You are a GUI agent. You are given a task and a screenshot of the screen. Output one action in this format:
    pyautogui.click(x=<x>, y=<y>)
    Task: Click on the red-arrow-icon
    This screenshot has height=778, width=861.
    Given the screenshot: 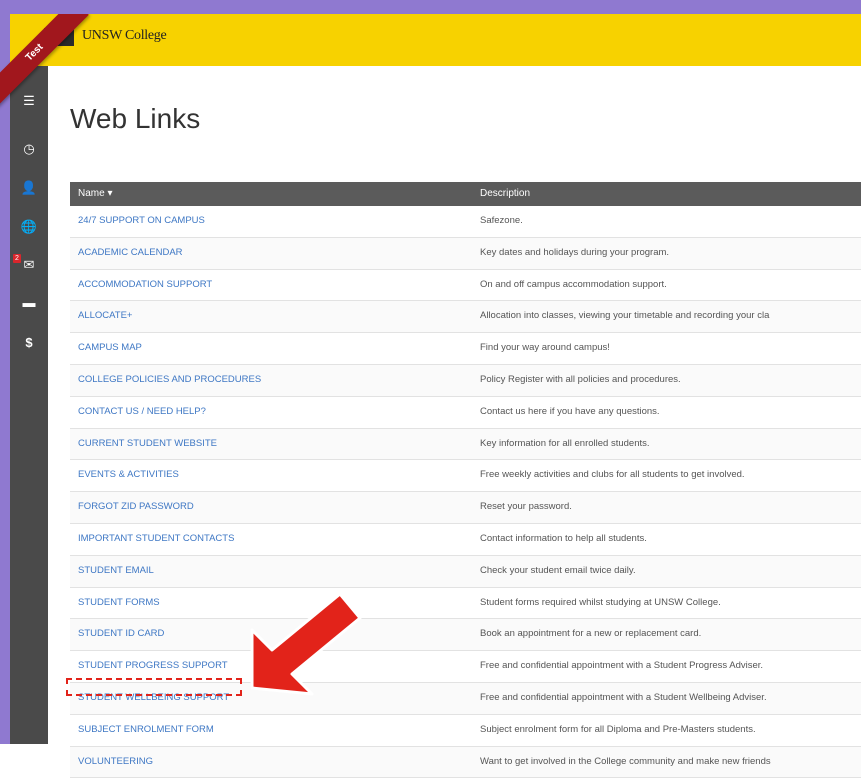 What is the action you would take?
    pyautogui.click(x=306, y=644)
    